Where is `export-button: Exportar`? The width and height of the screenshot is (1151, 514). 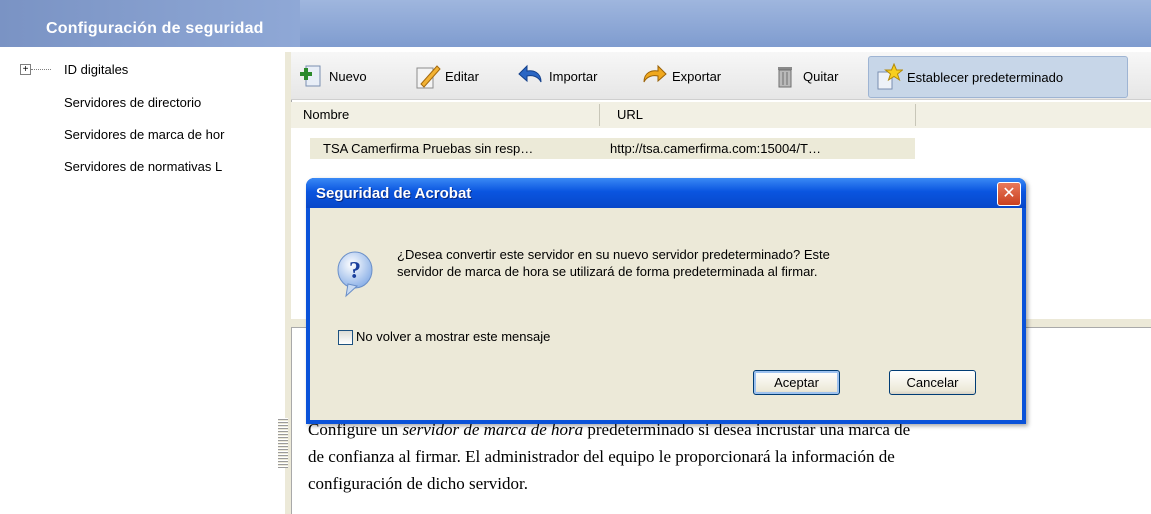 export-button: Exportar is located at coordinates (680, 76).